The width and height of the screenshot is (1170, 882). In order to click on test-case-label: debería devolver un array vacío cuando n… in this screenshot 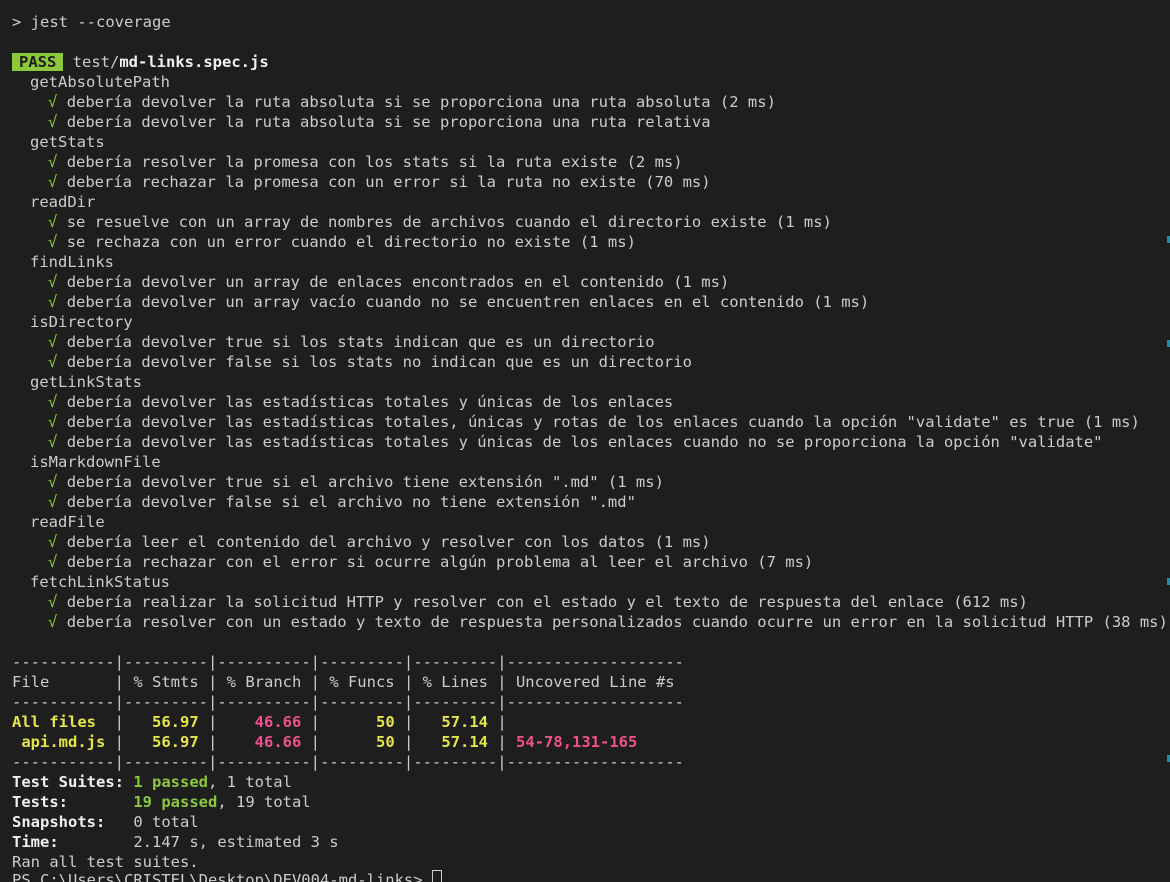, I will do `click(468, 302)`.